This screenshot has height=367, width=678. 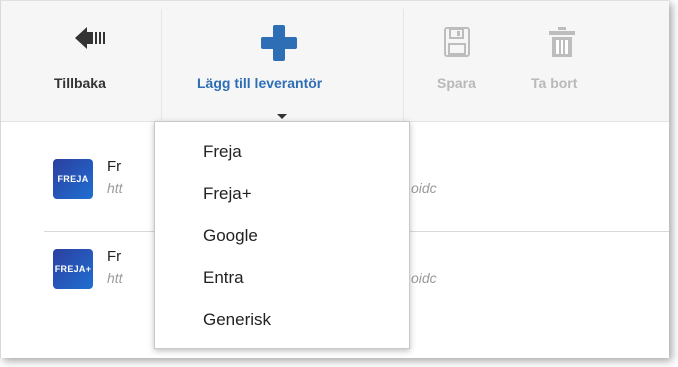 What do you see at coordinates (73, 179) in the screenshot?
I see `freja-logo: FREJA` at bounding box center [73, 179].